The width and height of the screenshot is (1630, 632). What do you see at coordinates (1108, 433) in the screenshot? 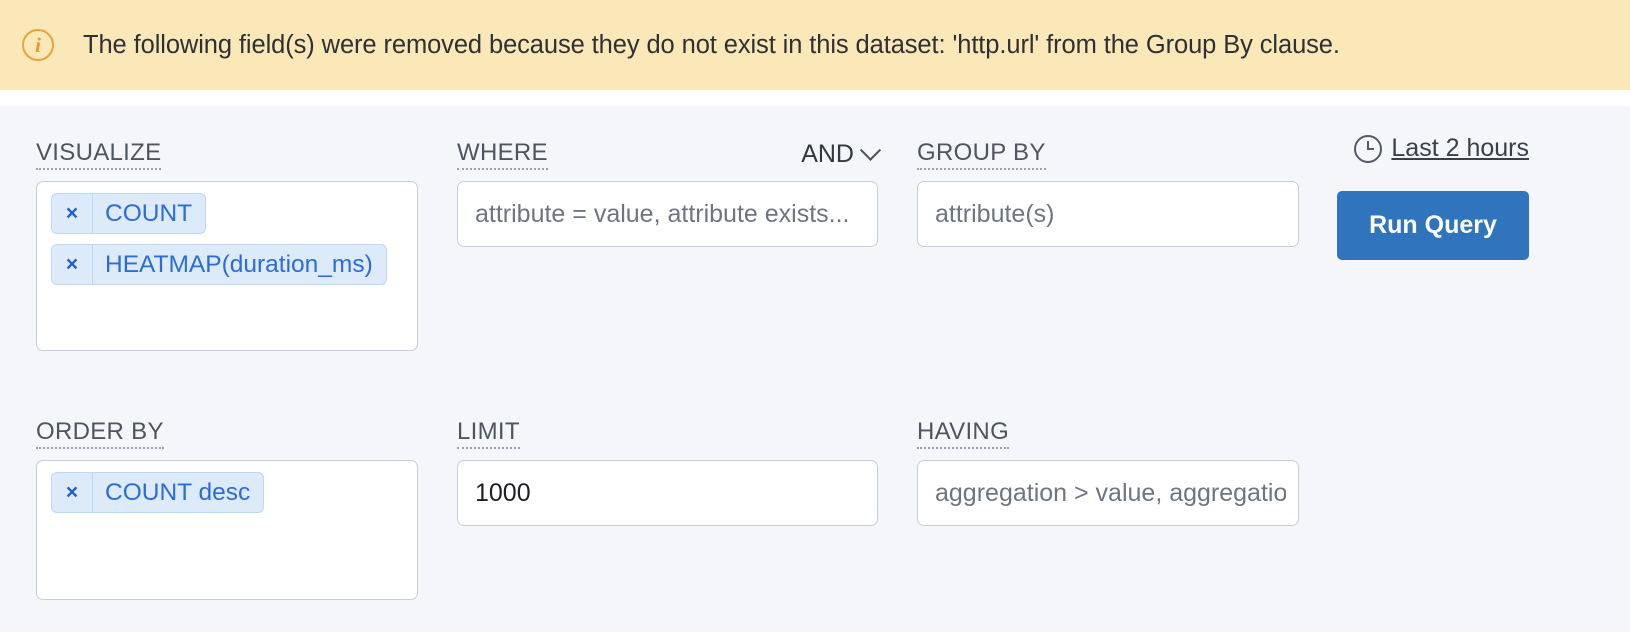
I see `having-label-row: HAVING` at bounding box center [1108, 433].